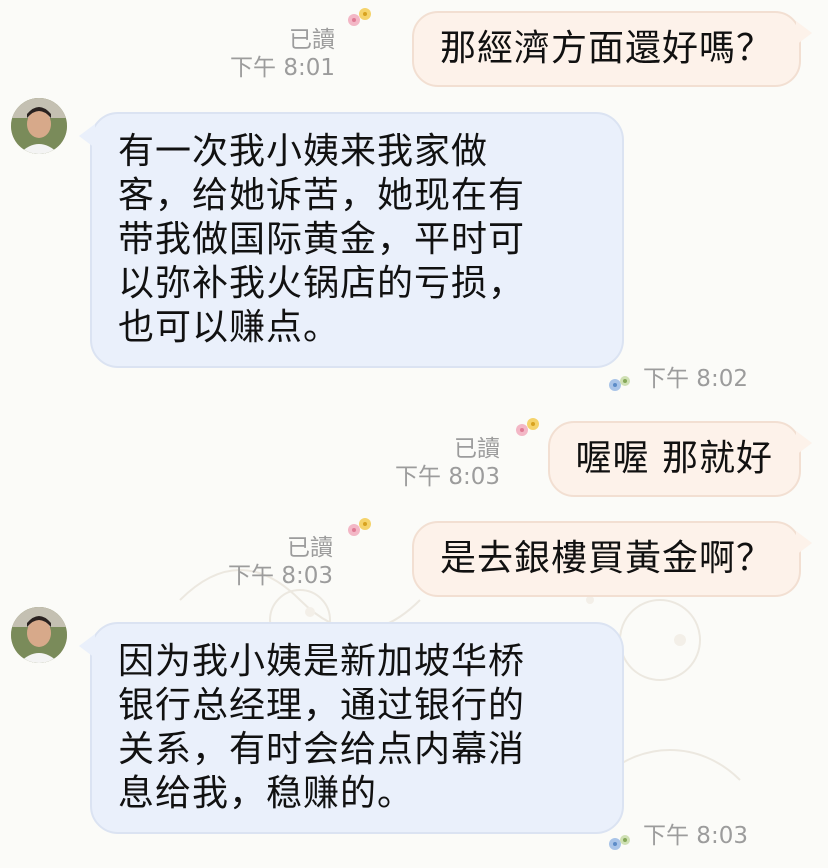 The width and height of the screenshot is (828, 868). I want to click on message-text-line: 带我做国际黄金，平时可, so click(322, 239).